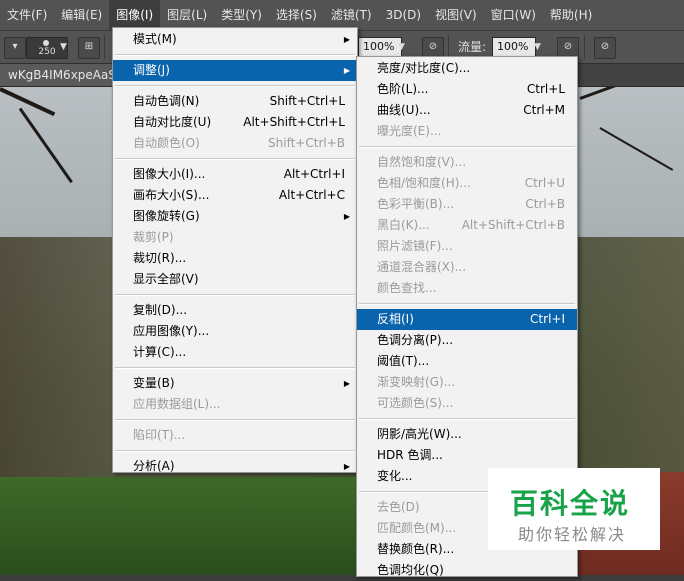 This screenshot has width=684, height=581. Describe the element at coordinates (235, 237) in the screenshot. I see `menu-item: 裁剪(P)` at that location.